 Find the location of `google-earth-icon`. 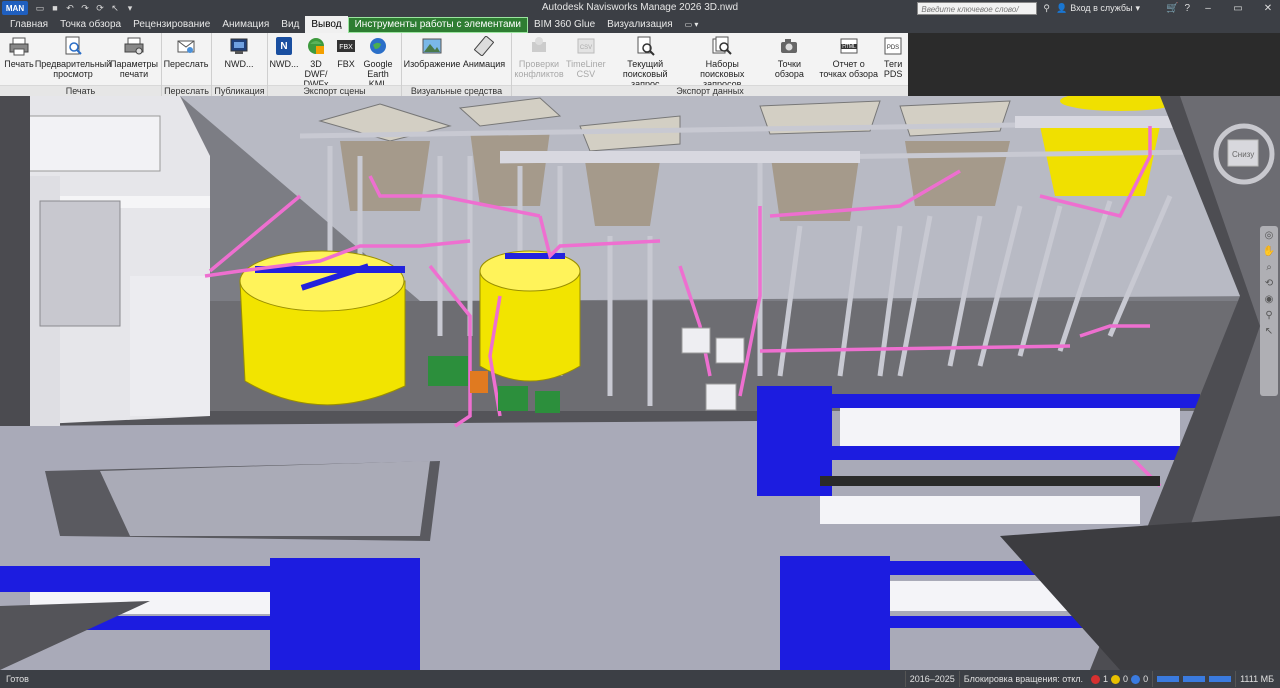

google-earth-icon is located at coordinates (378, 46).